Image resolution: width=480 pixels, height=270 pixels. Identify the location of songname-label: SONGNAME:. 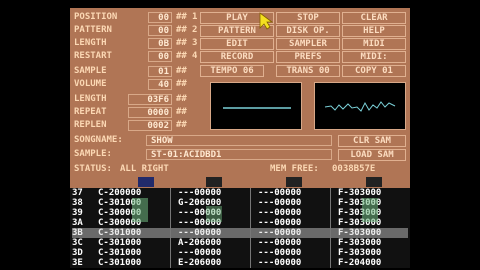
(98, 140).